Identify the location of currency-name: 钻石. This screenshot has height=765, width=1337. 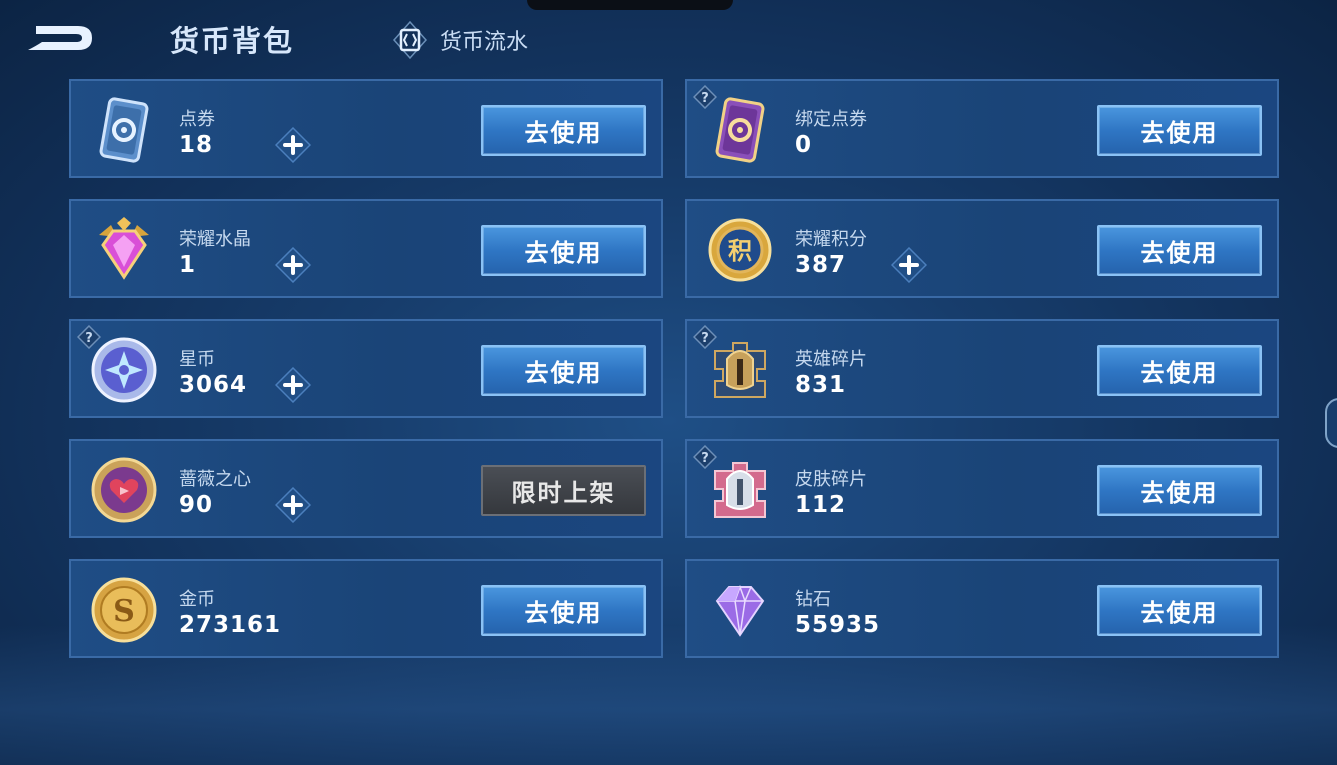
(813, 599).